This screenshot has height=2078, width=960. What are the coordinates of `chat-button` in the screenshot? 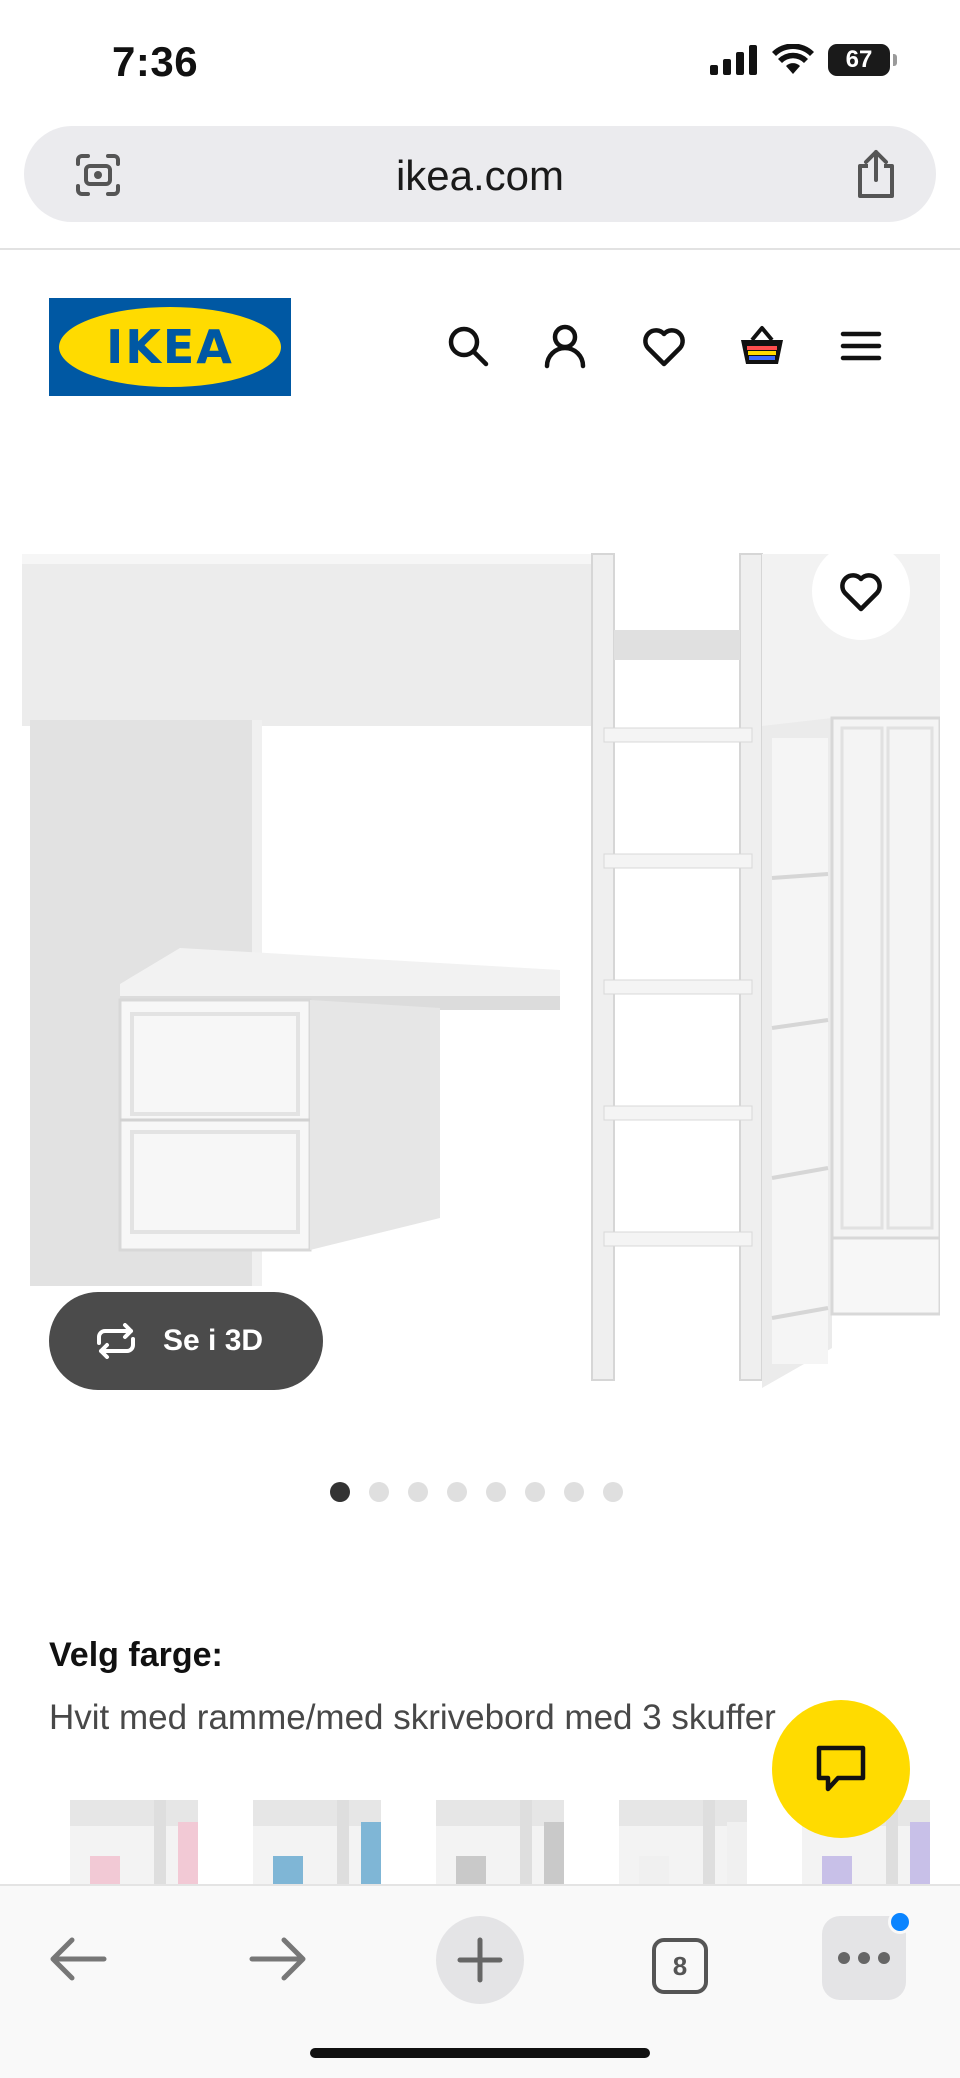 It's located at (841, 1769).